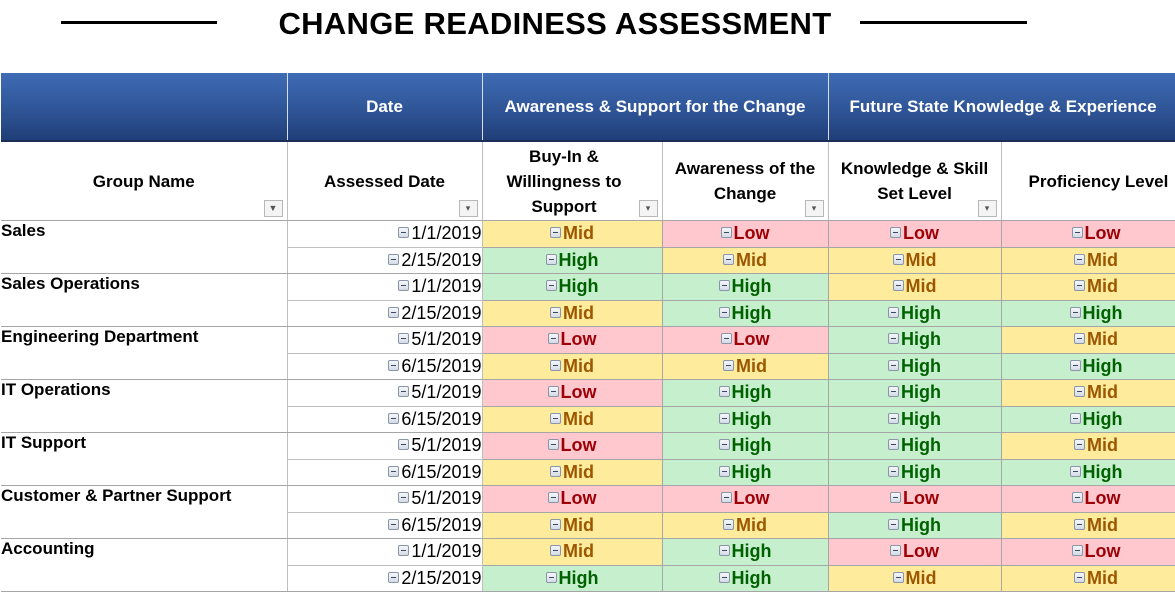  I want to click on proficiency-level-cell: Low, so click(1088, 552).